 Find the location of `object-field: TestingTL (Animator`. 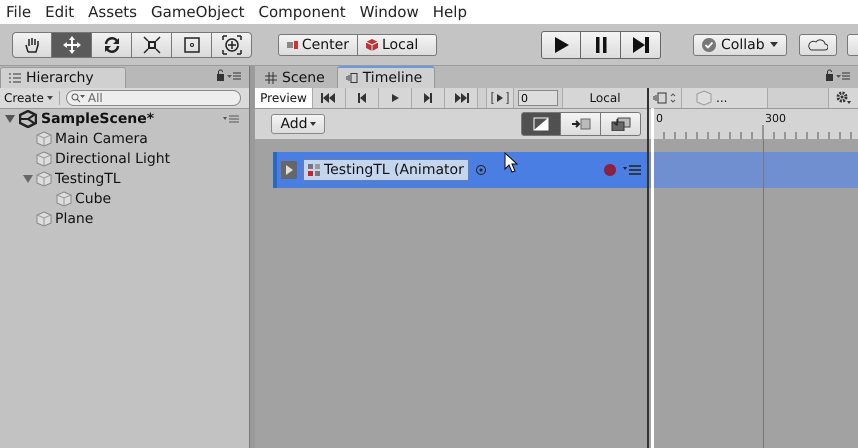

object-field: TestingTL (Animator is located at coordinates (386, 170).